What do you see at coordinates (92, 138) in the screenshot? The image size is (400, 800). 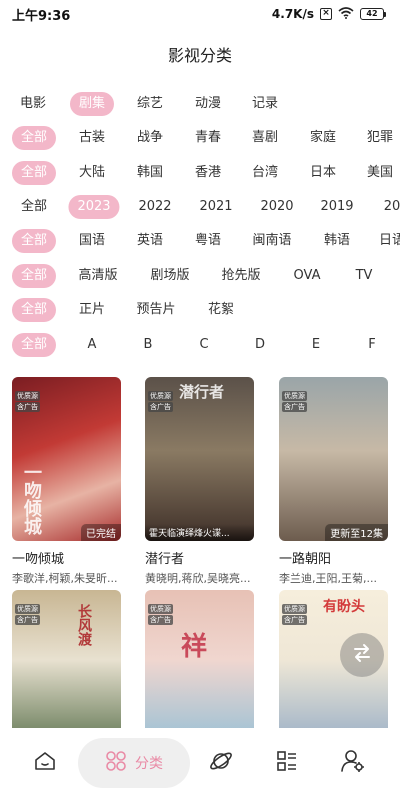 I see `chip-genre: 古装` at bounding box center [92, 138].